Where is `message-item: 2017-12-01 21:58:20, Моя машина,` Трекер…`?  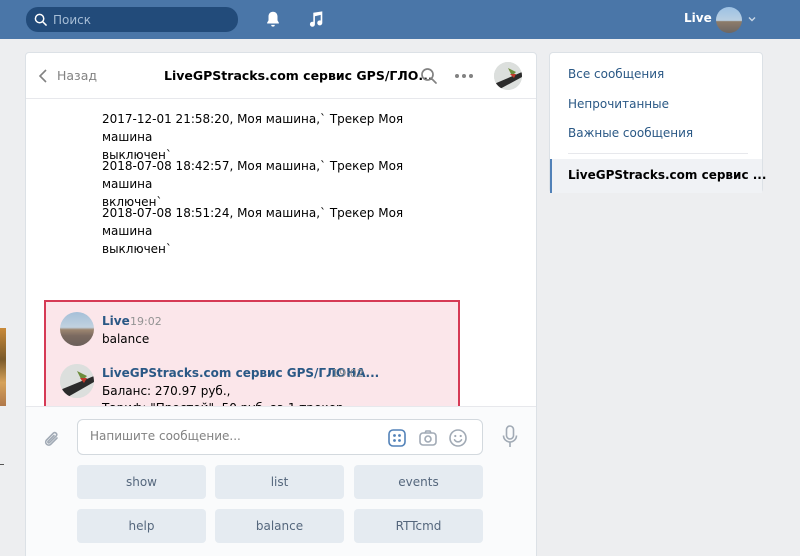 message-item: 2017-12-01 21:58:20, Моя машина,` Трекер… is located at coordinates (267, 137).